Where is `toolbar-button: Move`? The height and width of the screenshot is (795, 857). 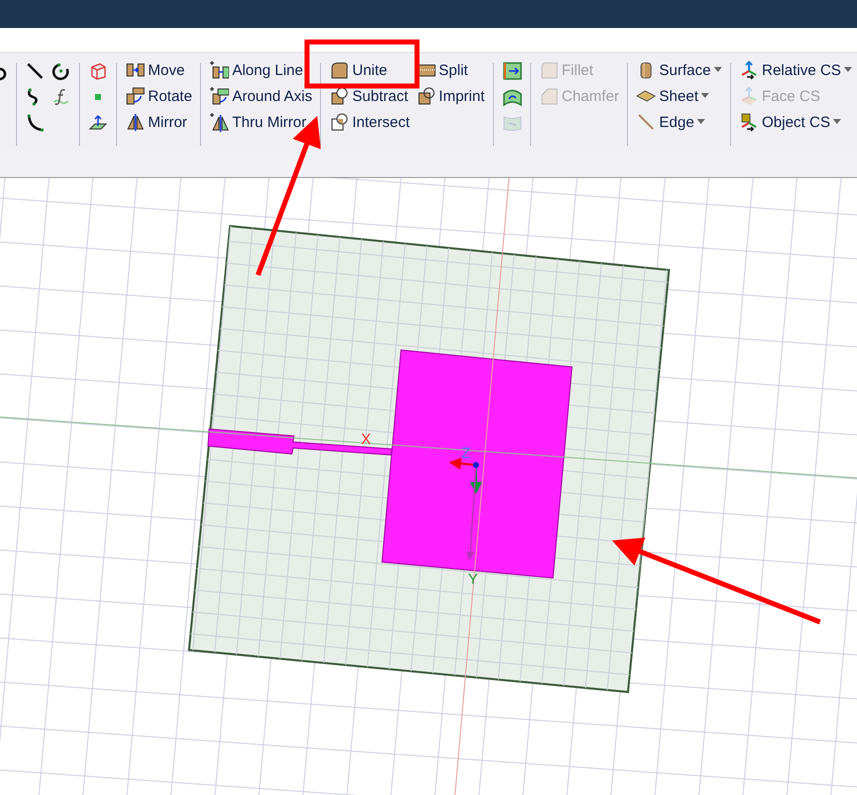
toolbar-button: Move is located at coordinates (158, 70).